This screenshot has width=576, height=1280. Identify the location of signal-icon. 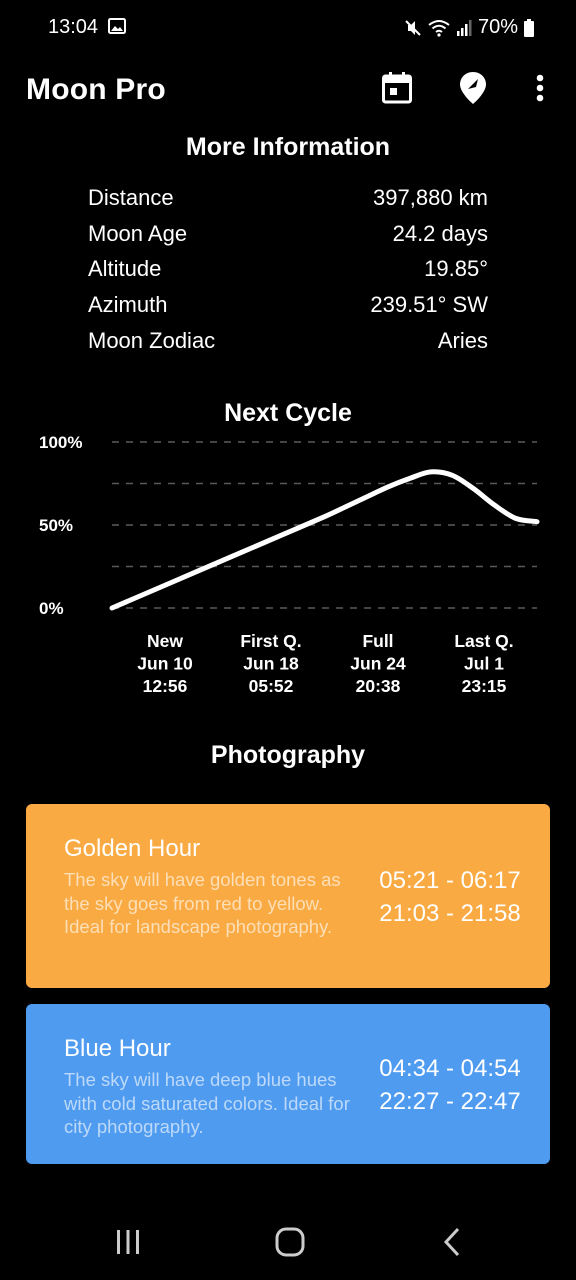
(464, 27).